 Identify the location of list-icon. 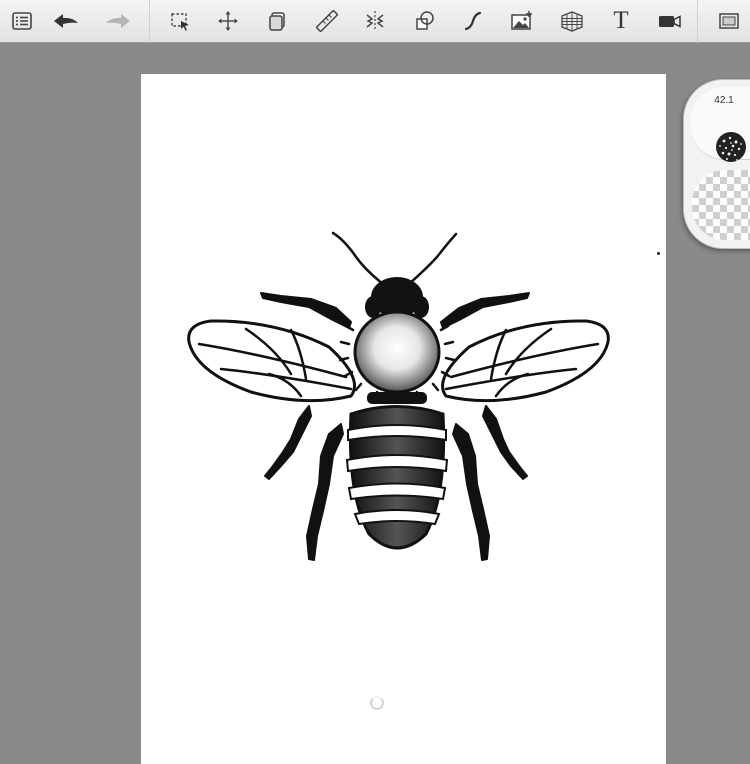
(22, 21).